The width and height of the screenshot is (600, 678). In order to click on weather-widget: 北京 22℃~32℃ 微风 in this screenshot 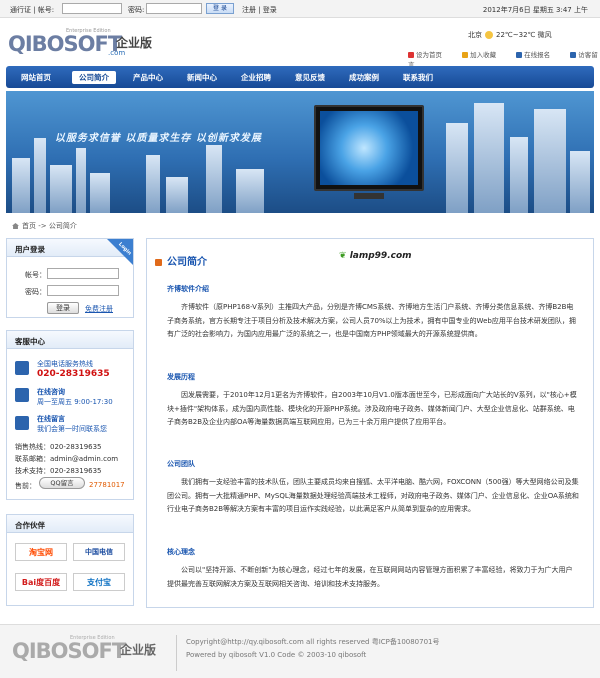, I will do `click(510, 35)`.